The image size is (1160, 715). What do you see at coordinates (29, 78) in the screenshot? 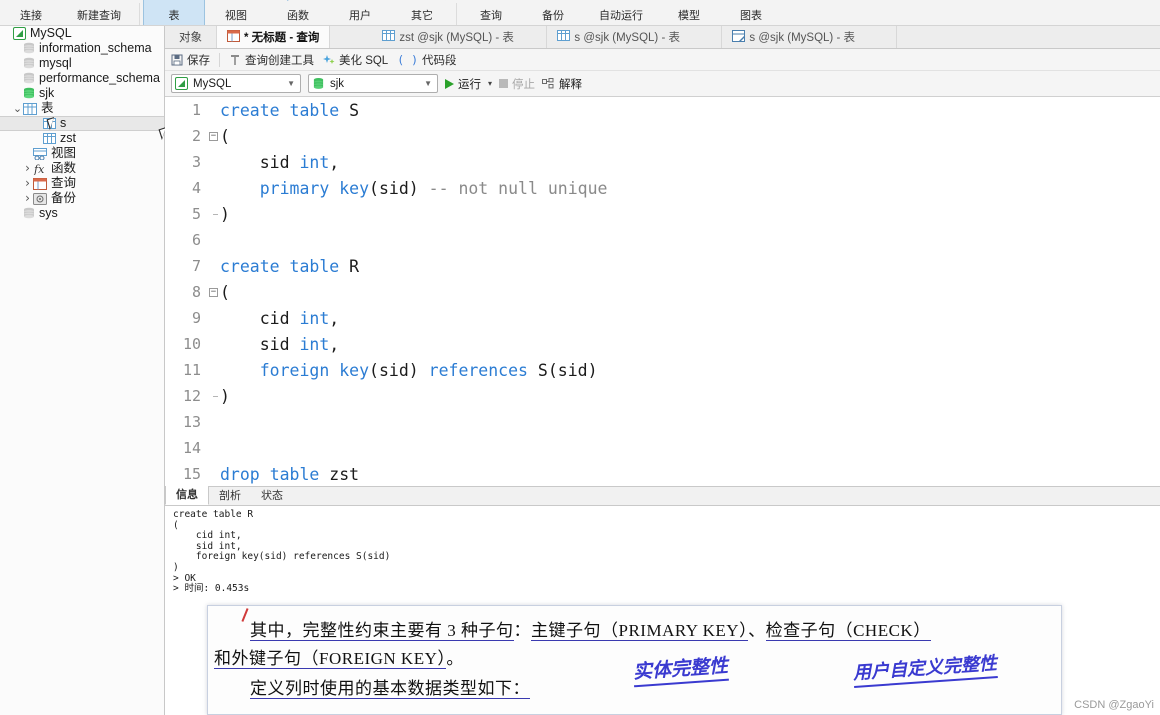
I see `database-icon` at bounding box center [29, 78].